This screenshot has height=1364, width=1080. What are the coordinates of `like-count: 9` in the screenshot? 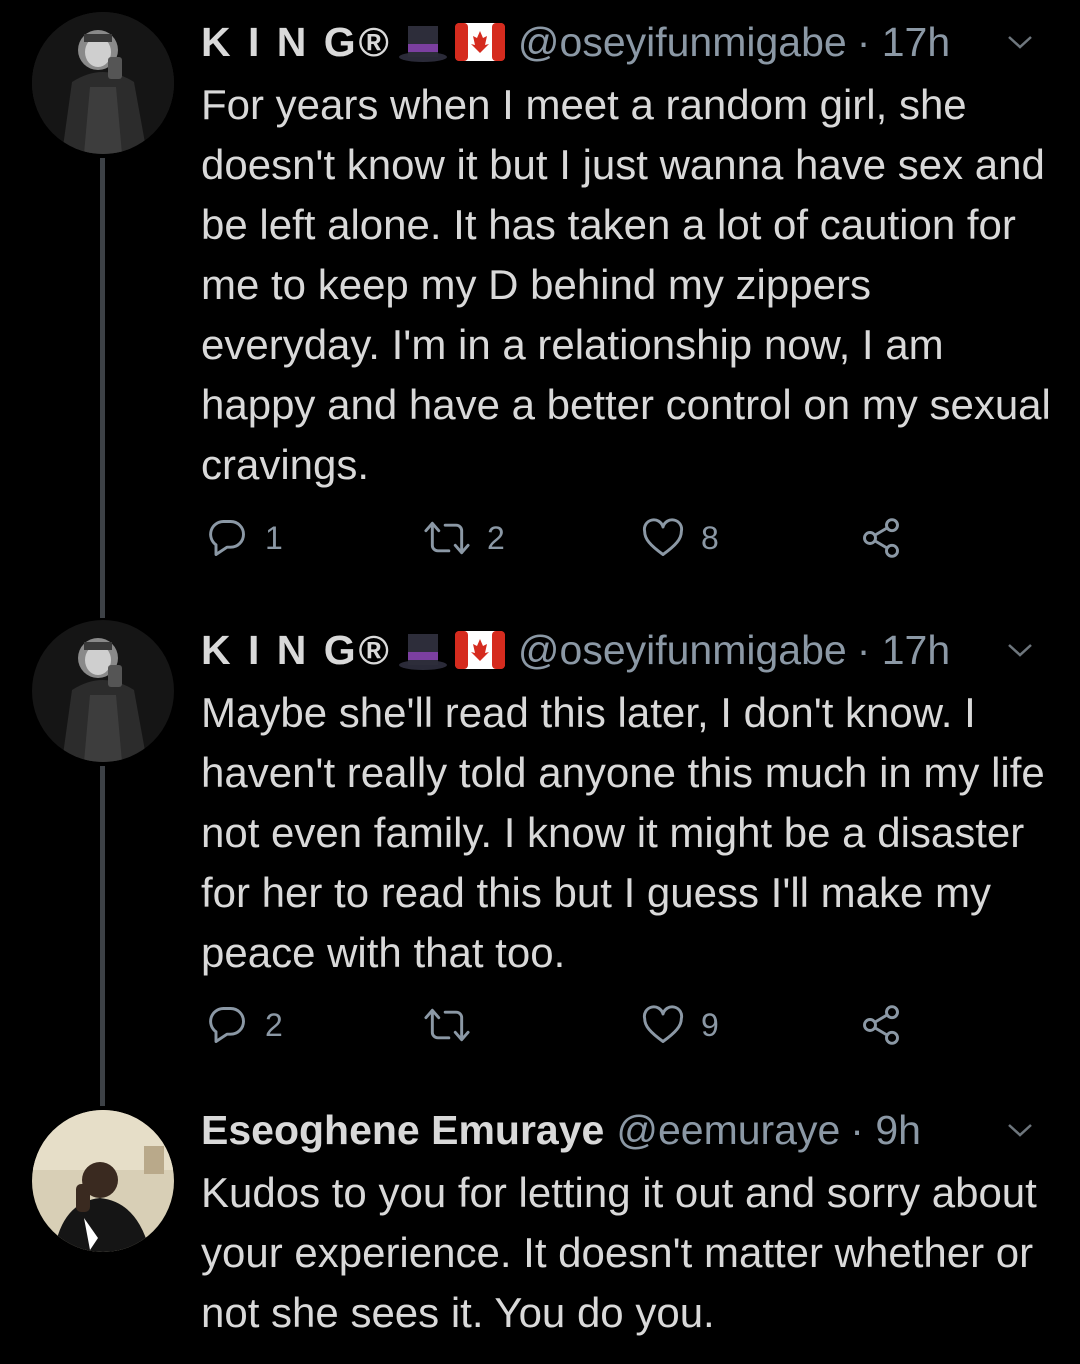 It's located at (710, 1024).